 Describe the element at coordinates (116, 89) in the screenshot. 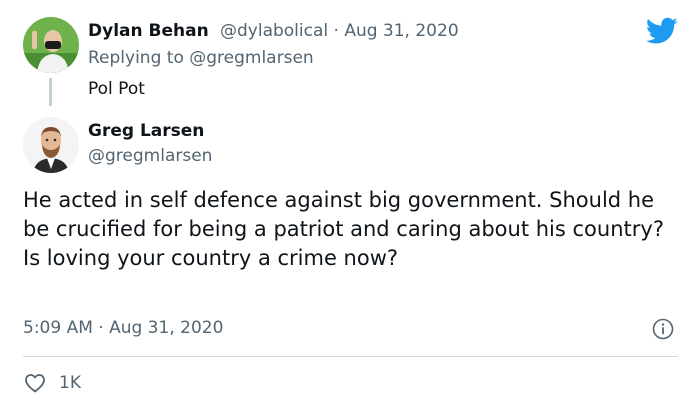

I see `reply-tweet-text: Pol Pot` at that location.